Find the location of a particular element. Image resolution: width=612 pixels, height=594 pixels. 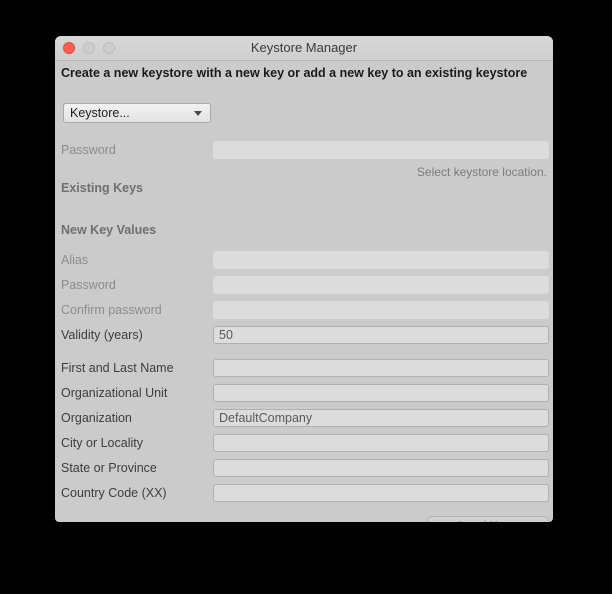

field-label-confirm-password: Confirm password is located at coordinates (111, 310).